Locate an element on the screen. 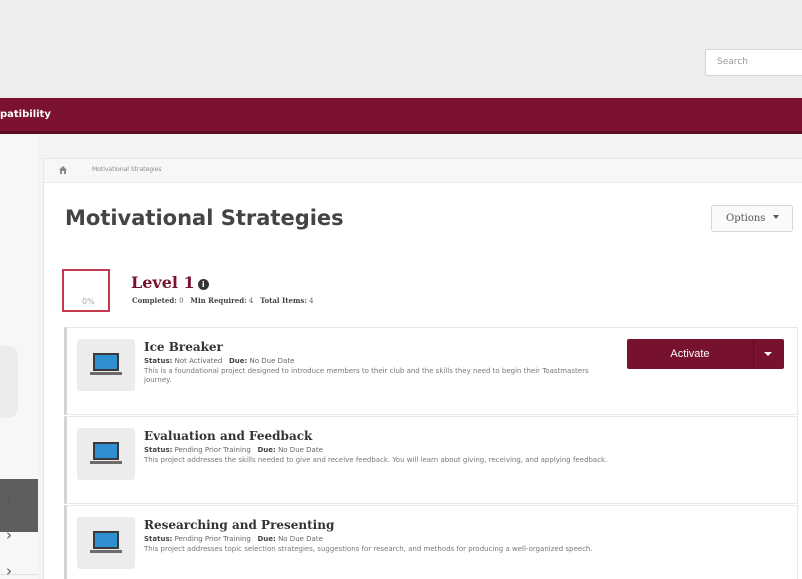 The image size is (802, 579). total-items-label: Total Items: is located at coordinates (283, 300).